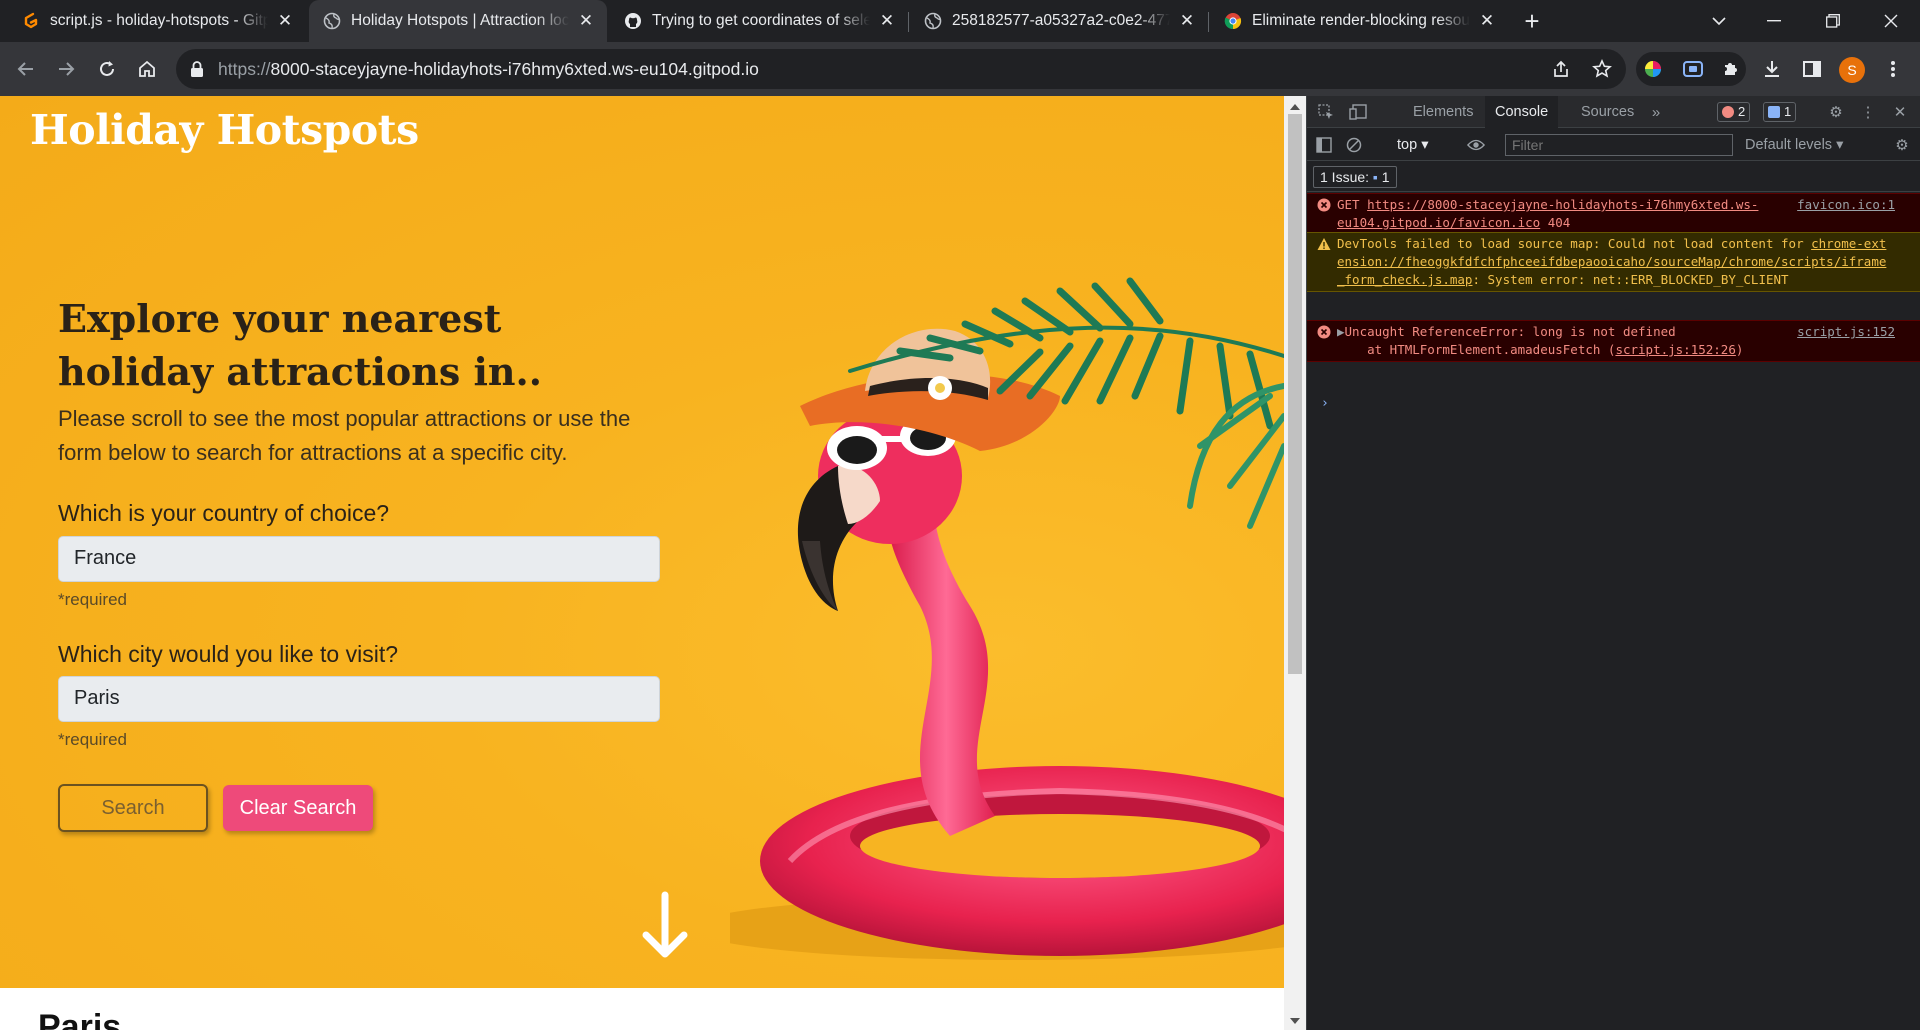 Image resolution: width=1920 pixels, height=1030 pixels. What do you see at coordinates (1359, 21) in the screenshot?
I see `browser-tab-chrome: Eliminate render-blocking resources ✕` at bounding box center [1359, 21].